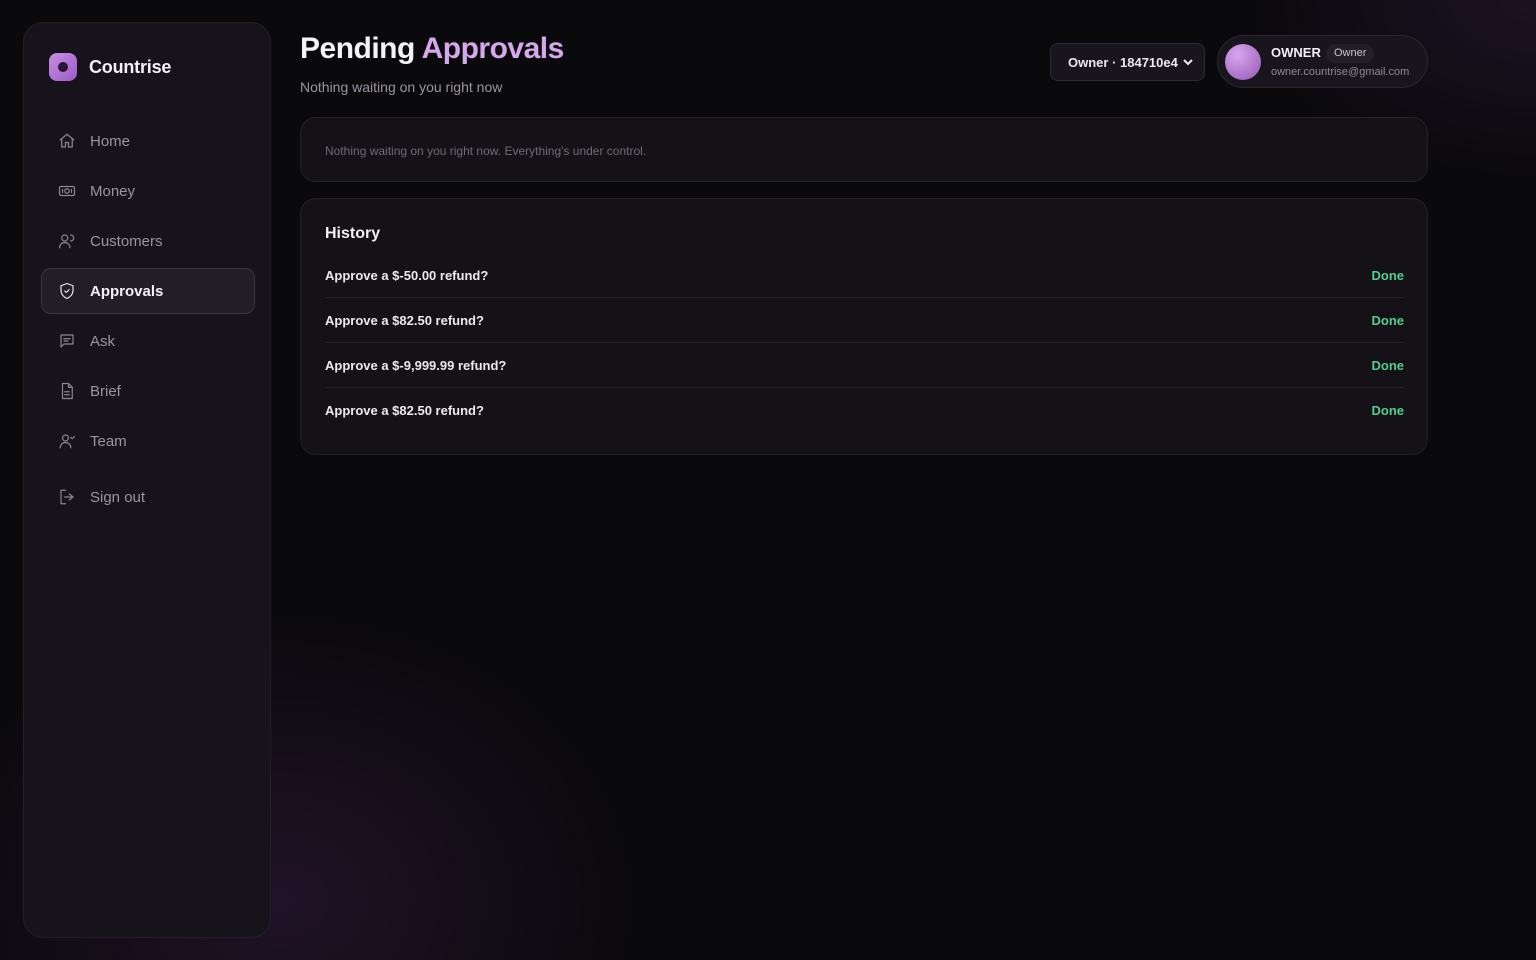 This screenshot has width=1536, height=960. What do you see at coordinates (148, 497) in the screenshot?
I see `sign-out-button: Sign out` at bounding box center [148, 497].